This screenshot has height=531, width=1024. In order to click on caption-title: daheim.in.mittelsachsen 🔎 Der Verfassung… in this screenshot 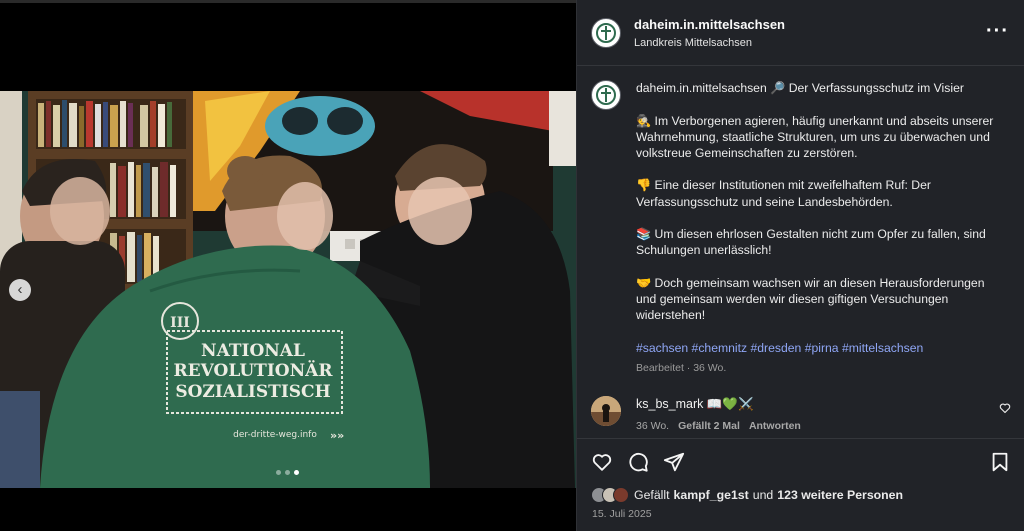, I will do `click(822, 88)`.